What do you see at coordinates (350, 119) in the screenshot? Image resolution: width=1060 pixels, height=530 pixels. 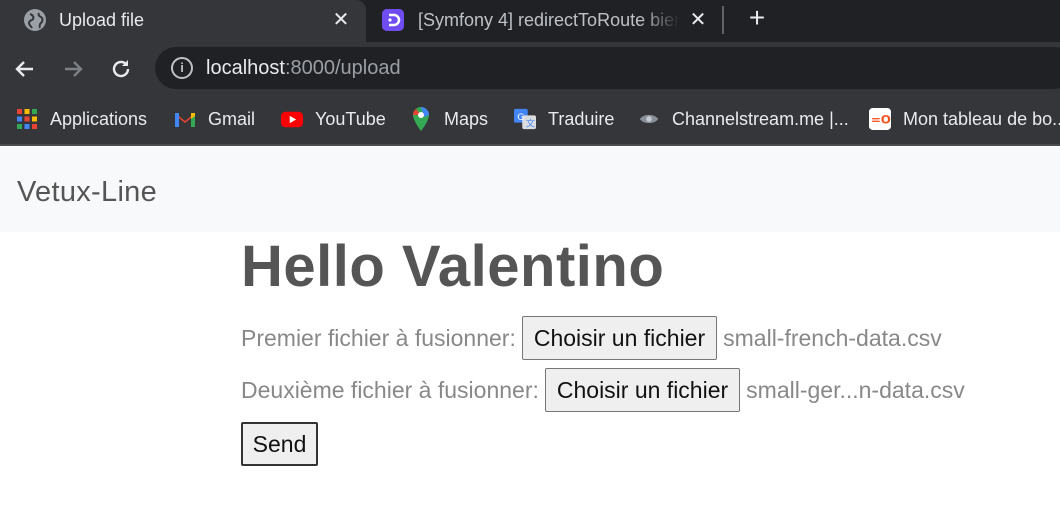 I see `bookmark-label: YouTube` at bounding box center [350, 119].